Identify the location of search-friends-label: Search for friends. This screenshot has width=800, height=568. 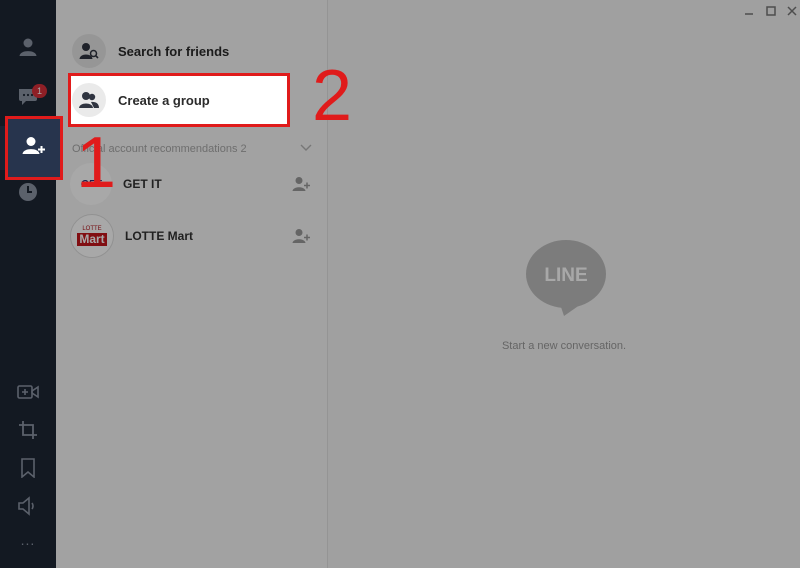
(174, 51).